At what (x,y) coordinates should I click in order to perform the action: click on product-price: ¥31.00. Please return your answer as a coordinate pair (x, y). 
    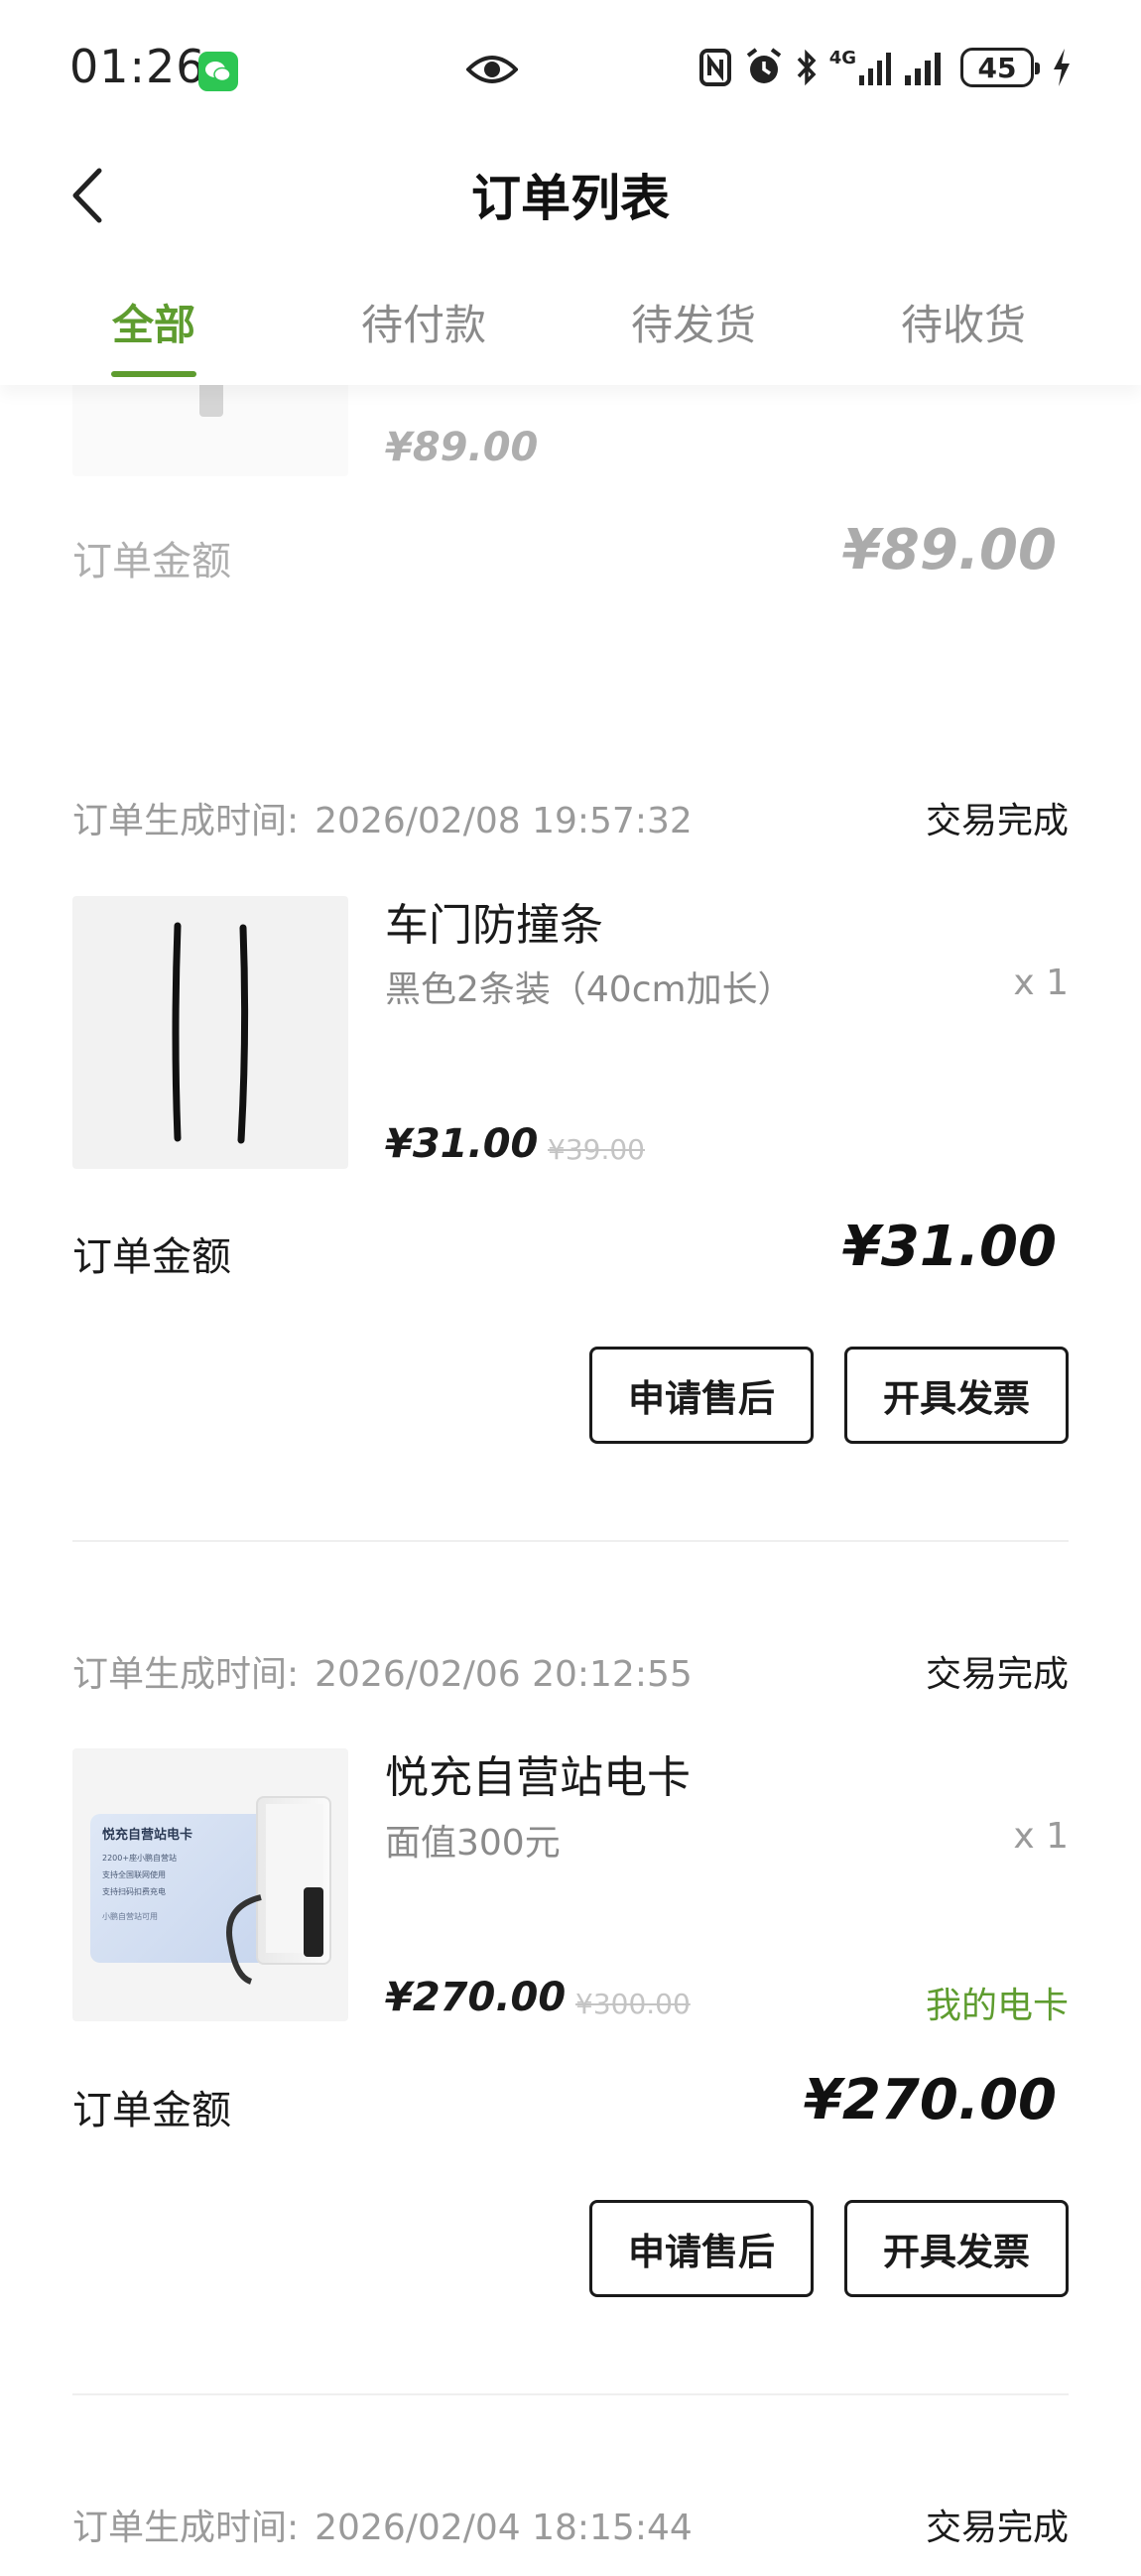
    Looking at the image, I should click on (462, 1144).